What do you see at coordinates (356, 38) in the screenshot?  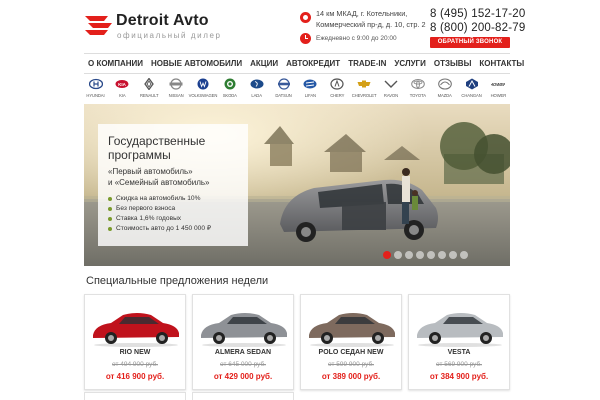 I see `working-hours: Ежедневно с 9:00 до 20:00` at bounding box center [356, 38].